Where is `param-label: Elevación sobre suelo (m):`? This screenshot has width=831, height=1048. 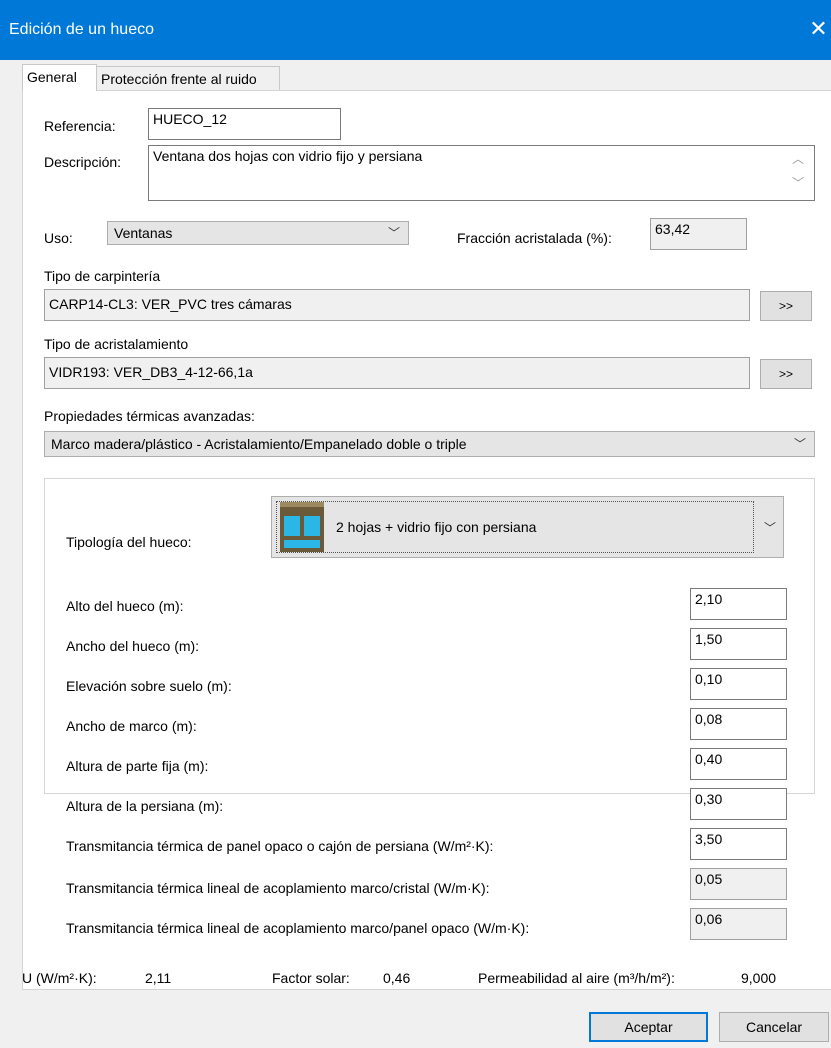 param-label: Elevación sobre suelo (m): is located at coordinates (149, 686).